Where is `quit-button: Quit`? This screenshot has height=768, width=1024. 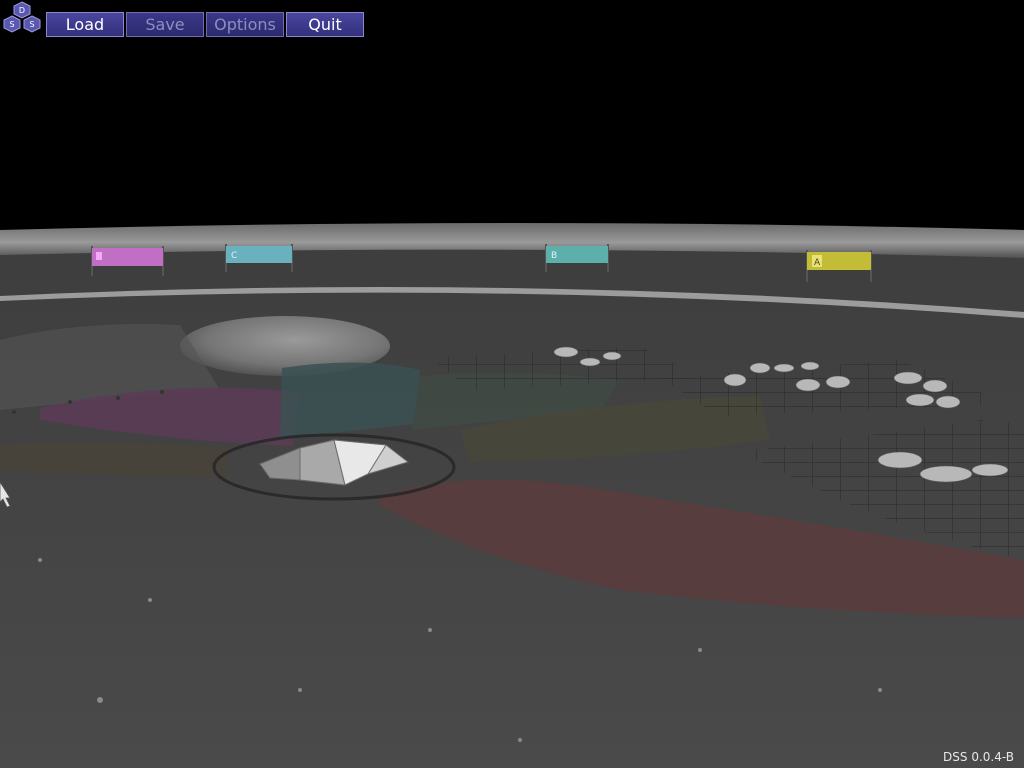
quit-button: Quit is located at coordinates (325, 24).